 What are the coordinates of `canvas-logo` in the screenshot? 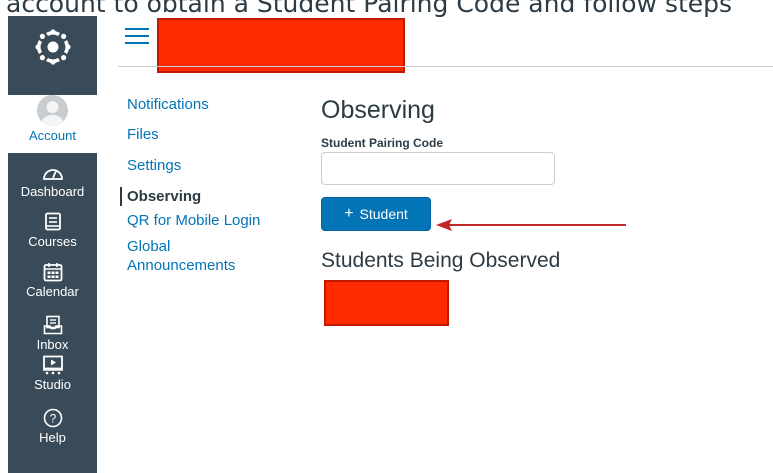 It's located at (52, 47).